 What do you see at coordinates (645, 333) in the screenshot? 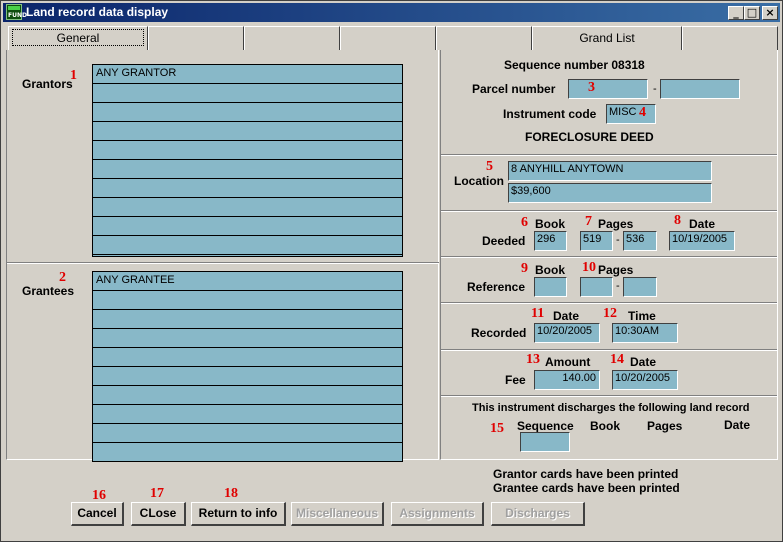
I see `recorded-time-field: 10:30AM` at bounding box center [645, 333].